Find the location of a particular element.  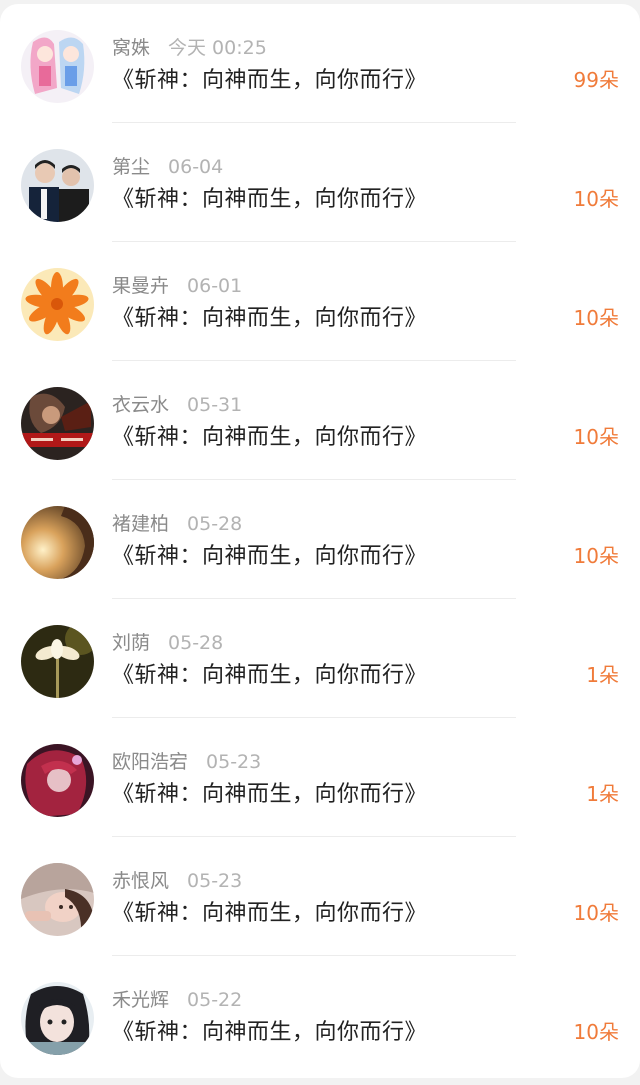

record-meta: 刘荫 05-28 is located at coordinates (167, 643).